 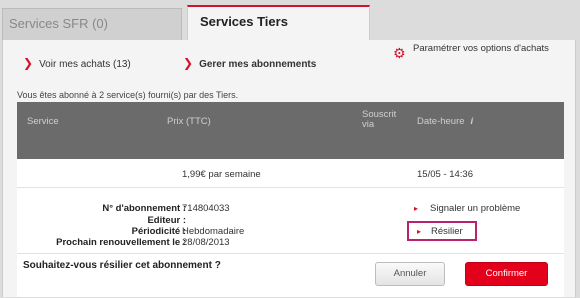 What do you see at coordinates (481, 48) in the screenshot?
I see `parametrer-options-label: Paramétrer vos options d'achats` at bounding box center [481, 48].